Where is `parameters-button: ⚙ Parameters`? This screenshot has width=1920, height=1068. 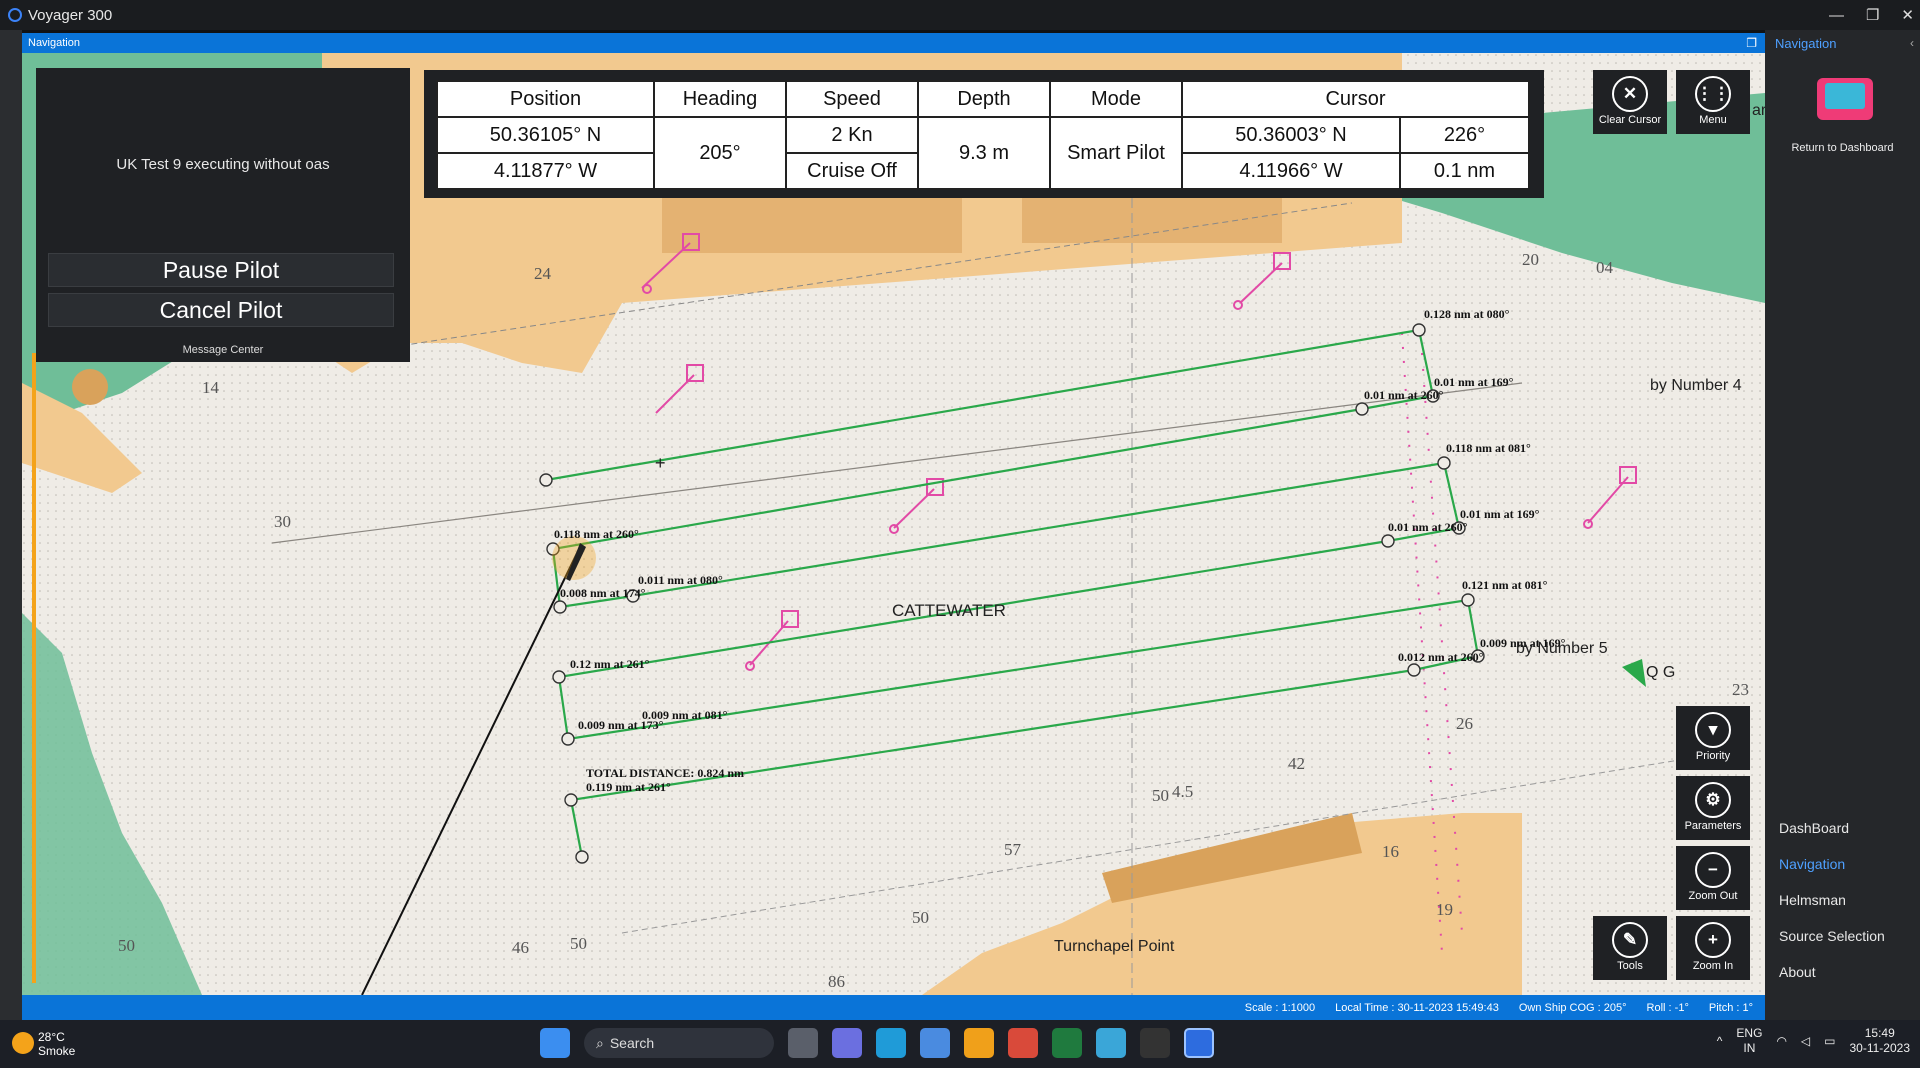
parameters-button: ⚙ Parameters is located at coordinates (1713, 808).